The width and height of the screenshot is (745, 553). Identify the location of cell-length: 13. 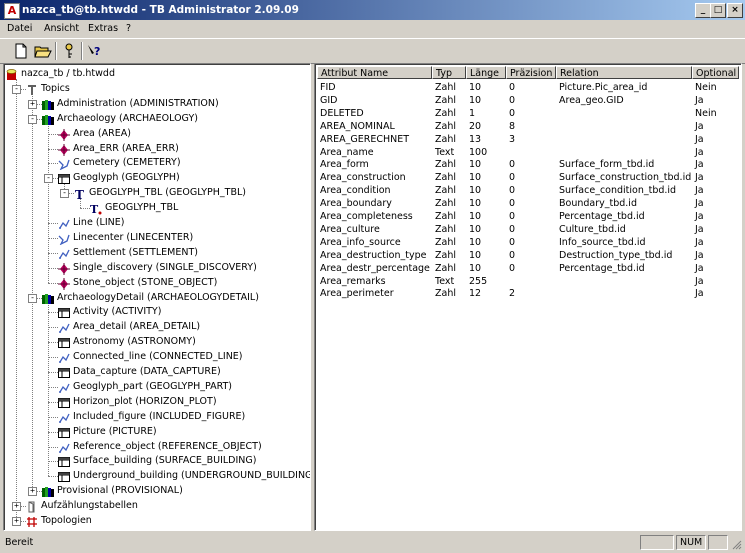
(475, 139).